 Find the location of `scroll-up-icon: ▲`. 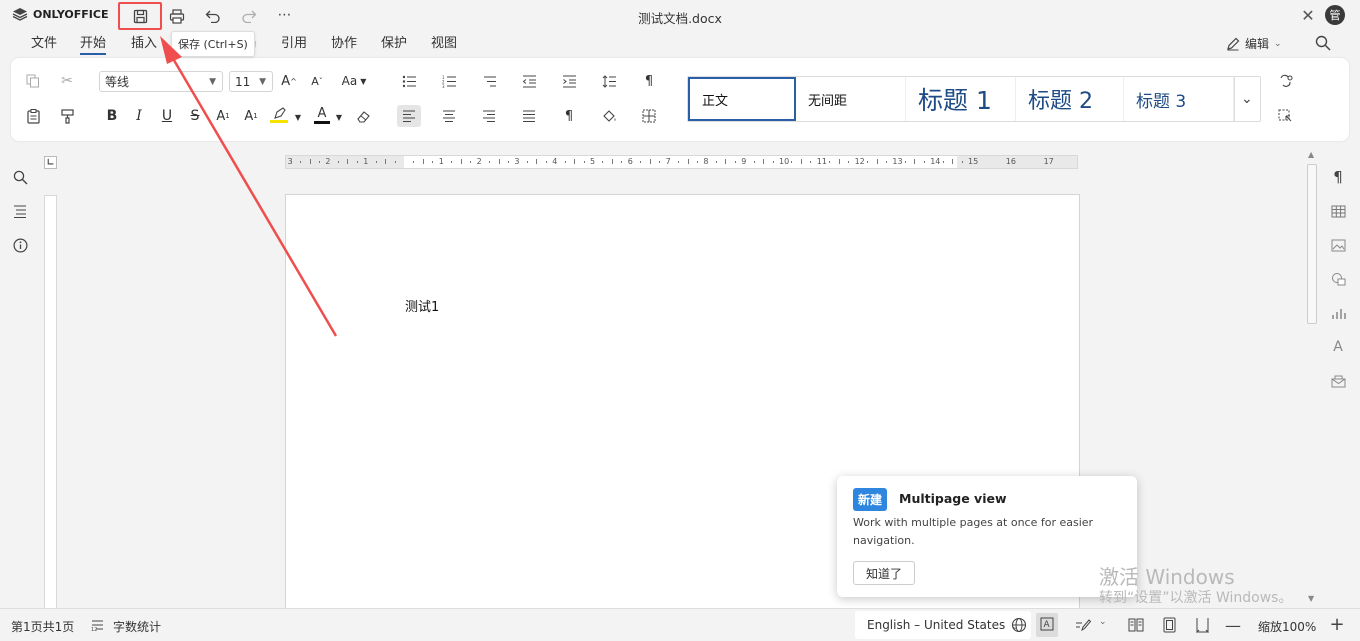

scroll-up-icon: ▲ is located at coordinates (1311, 154).